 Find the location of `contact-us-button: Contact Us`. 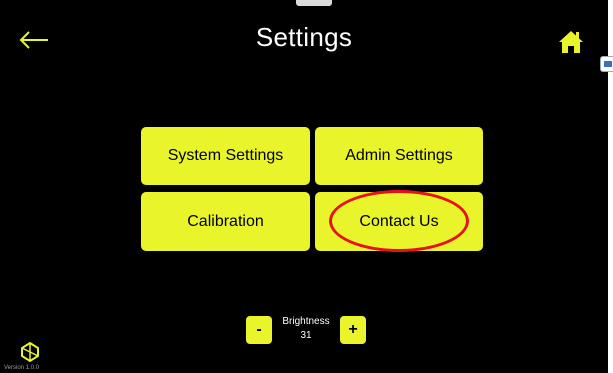

contact-us-button: Contact Us is located at coordinates (399, 221).